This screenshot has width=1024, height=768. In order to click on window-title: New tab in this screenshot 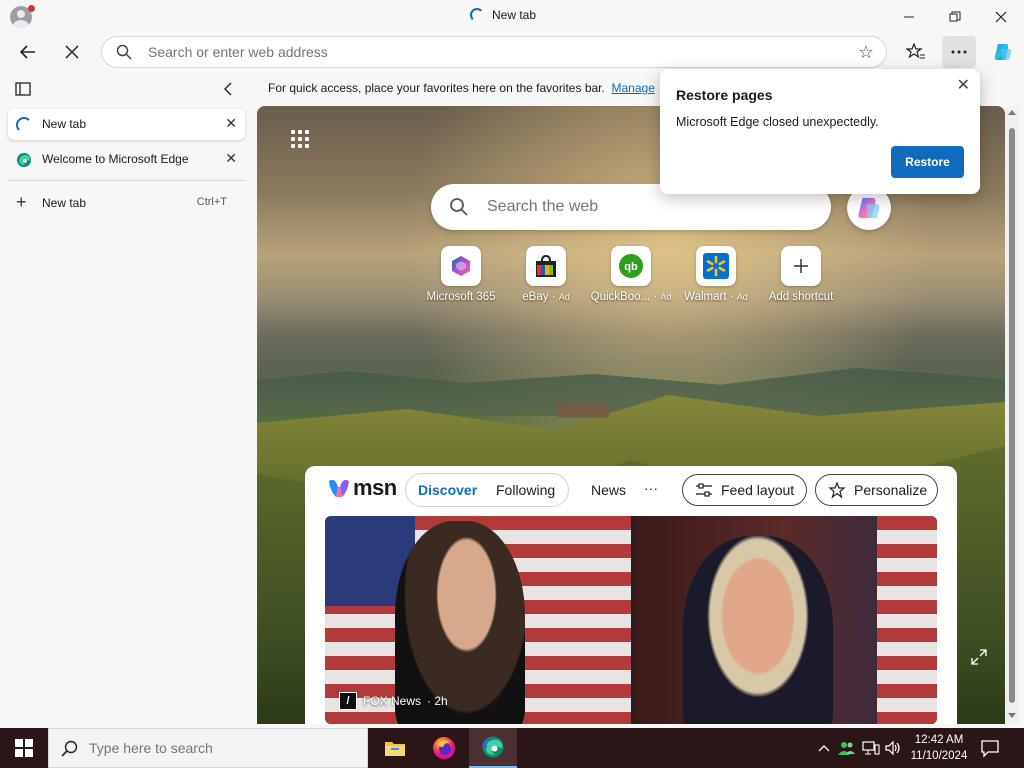, I will do `click(514, 15)`.